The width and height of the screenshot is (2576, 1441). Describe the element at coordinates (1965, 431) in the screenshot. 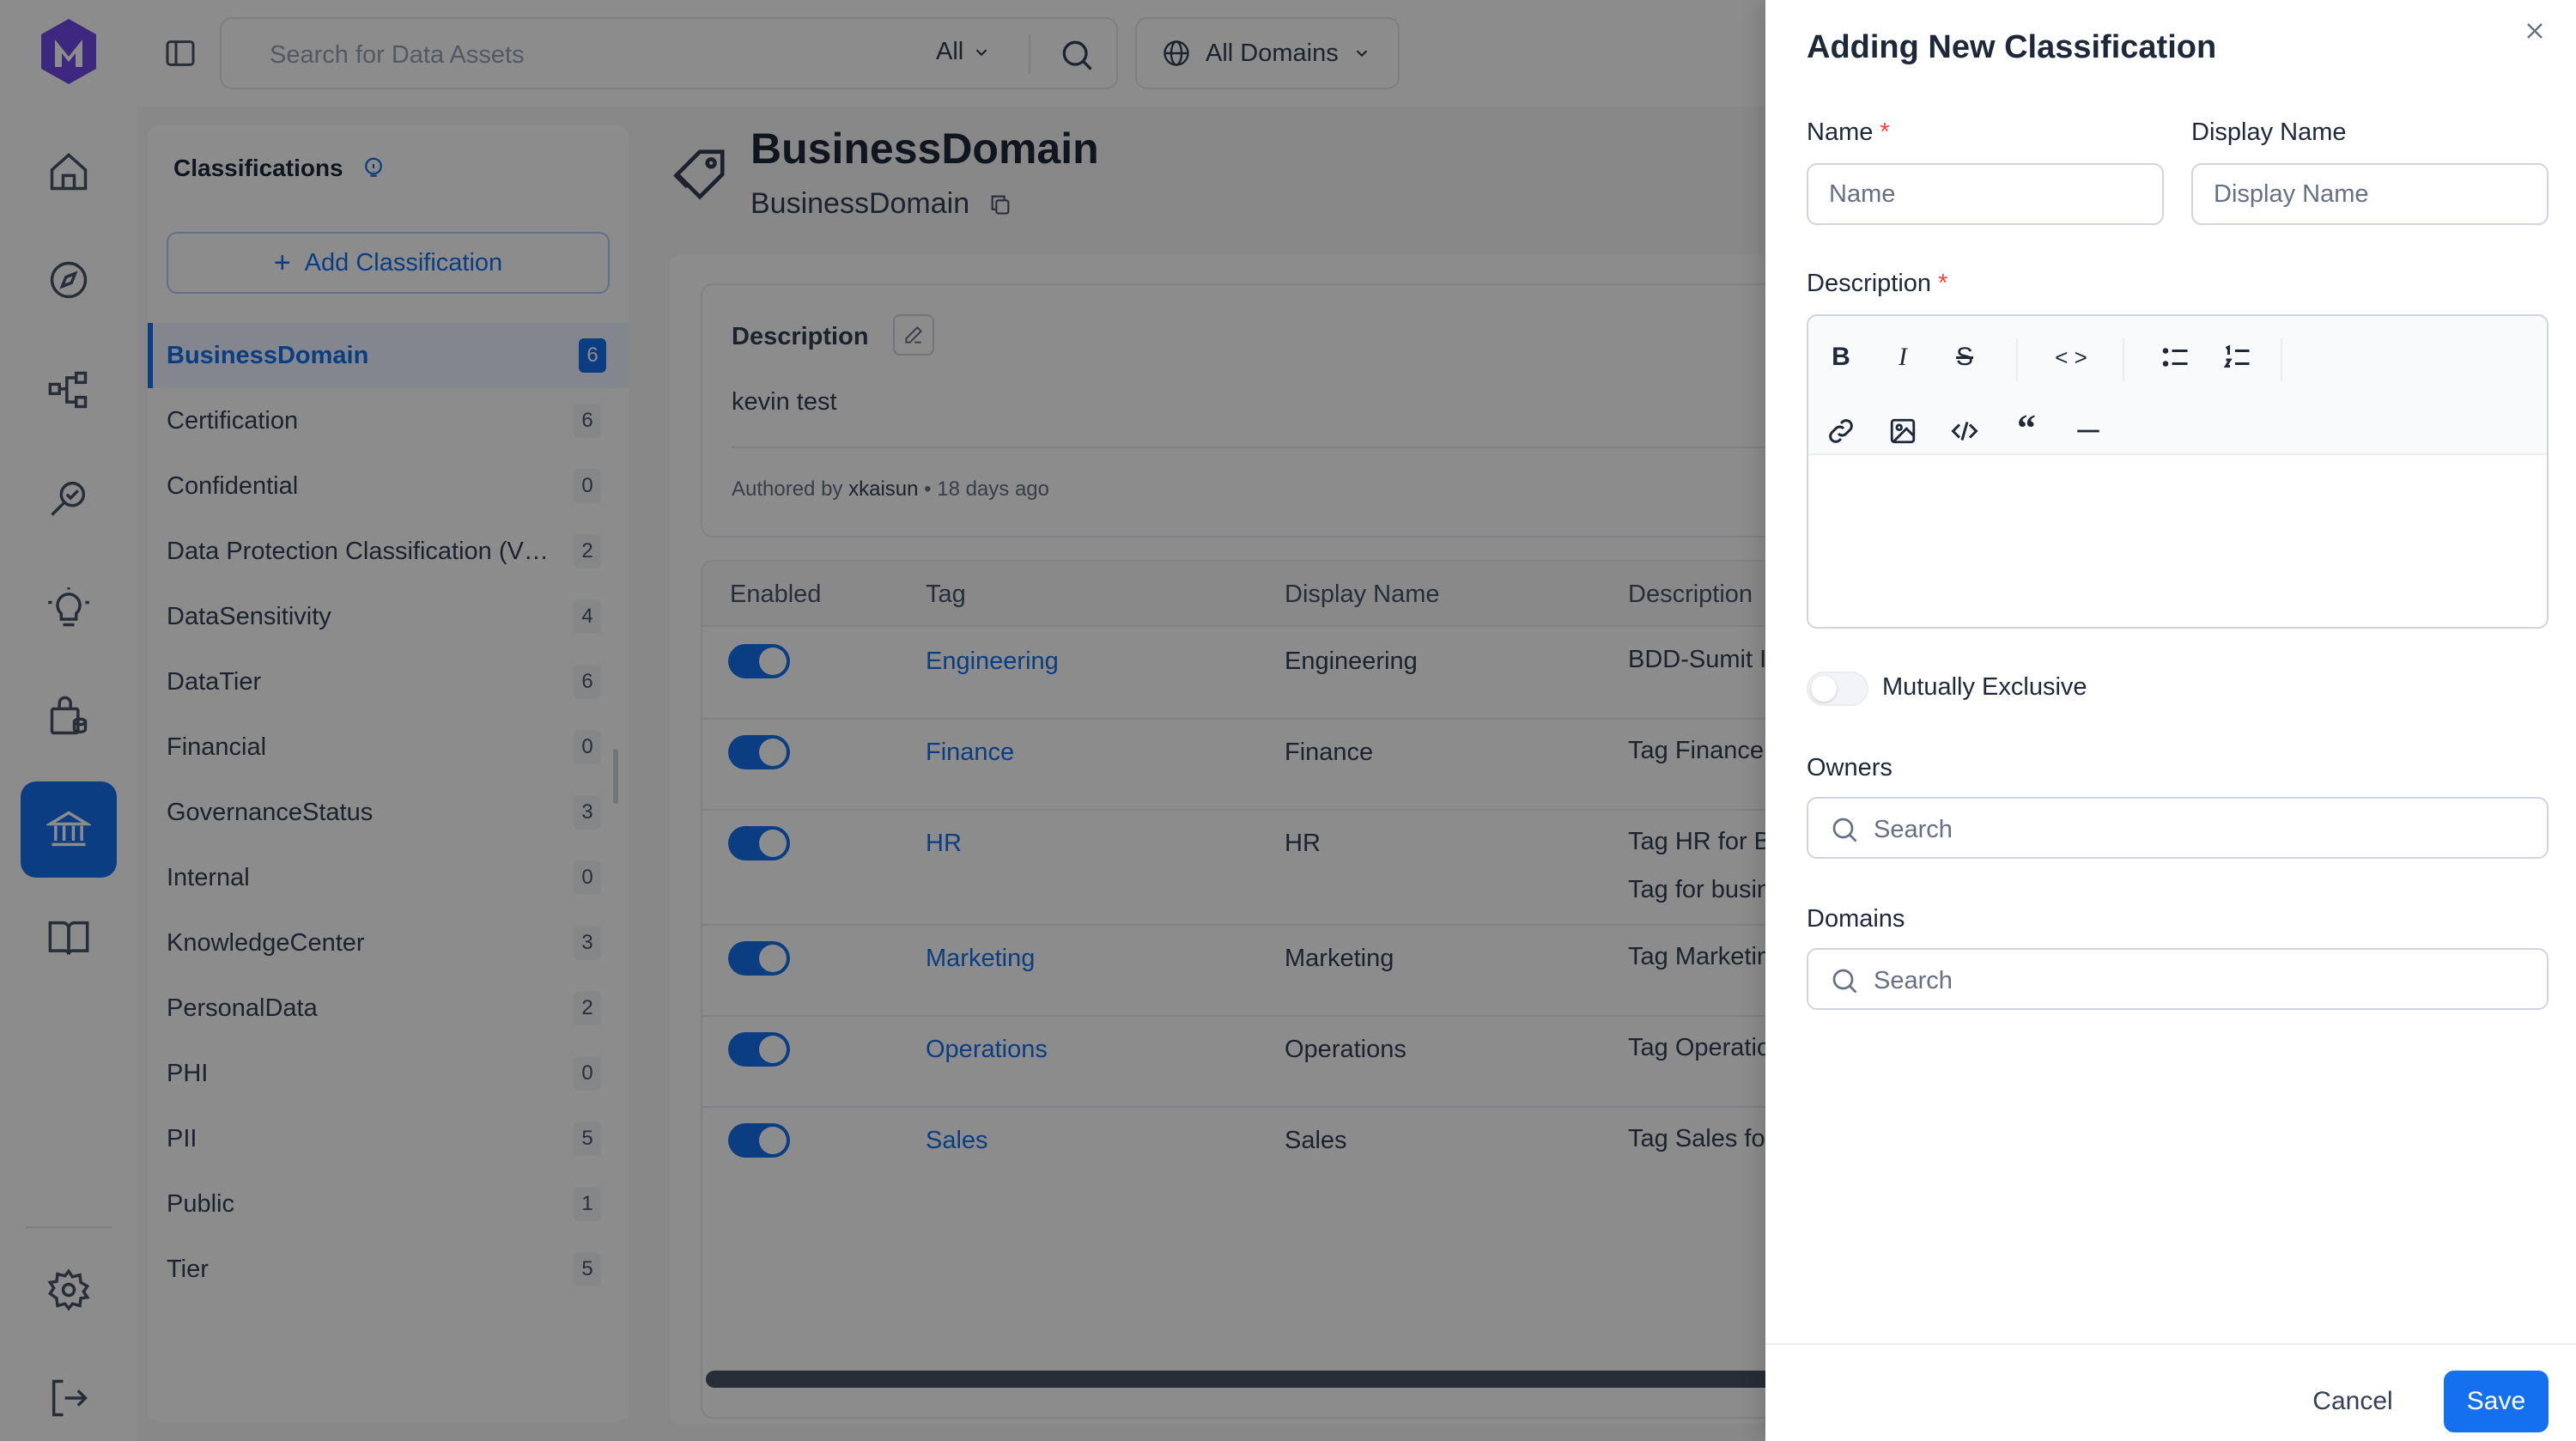

I see `code-block-icon` at that location.